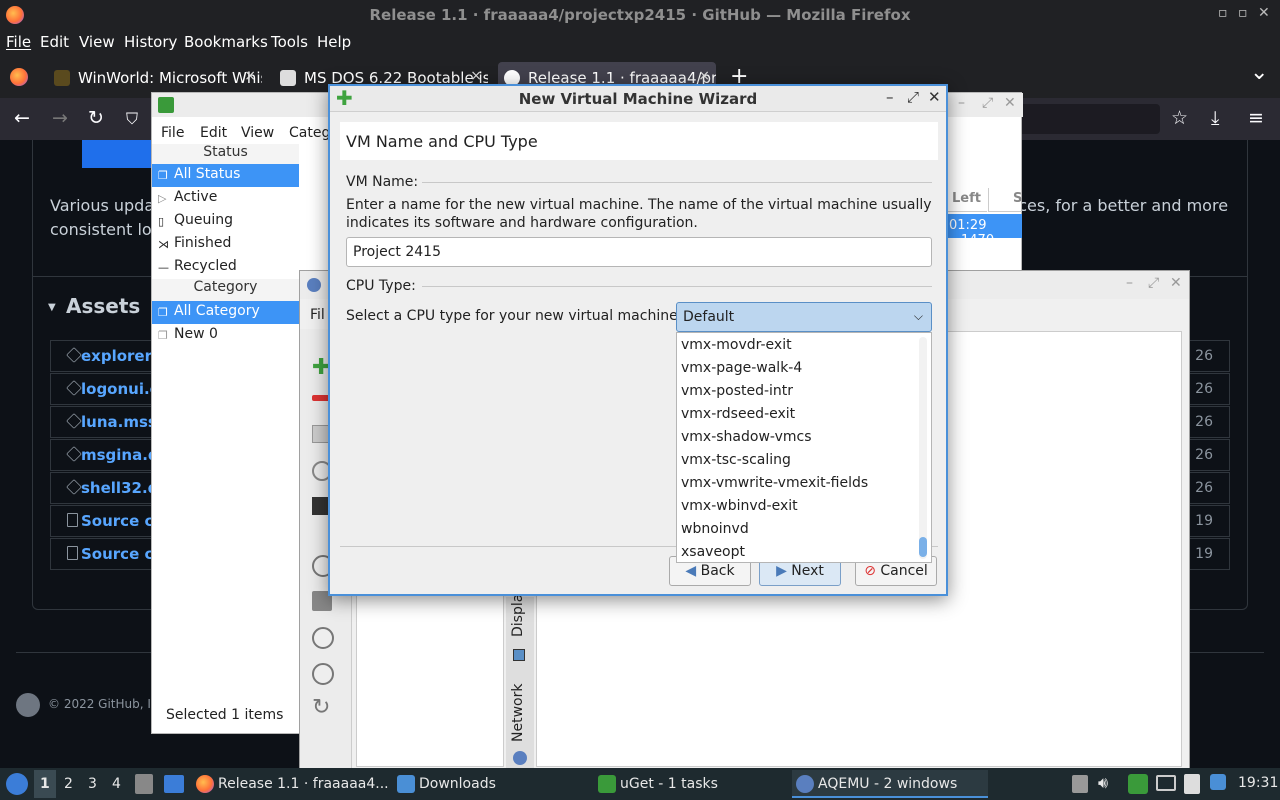 This screenshot has width=1280, height=800. What do you see at coordinates (155, 78) in the screenshot?
I see `tab-winworld: WinWorld: Microsoft Whis ×` at bounding box center [155, 78].